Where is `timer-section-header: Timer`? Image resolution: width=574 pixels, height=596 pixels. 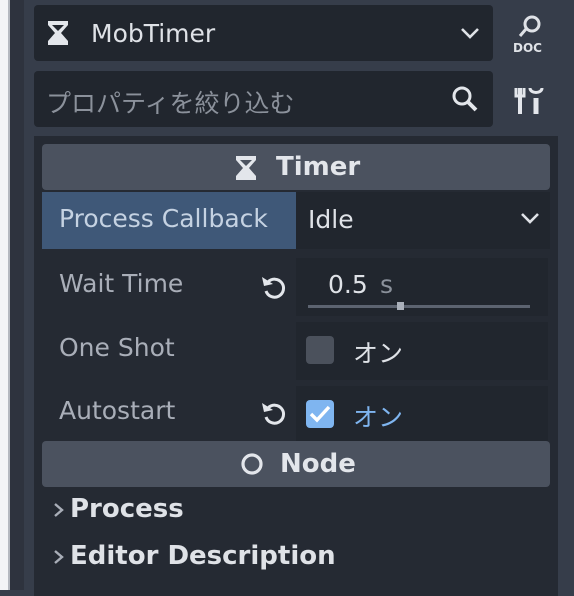
timer-section-header: Timer is located at coordinates (296, 167).